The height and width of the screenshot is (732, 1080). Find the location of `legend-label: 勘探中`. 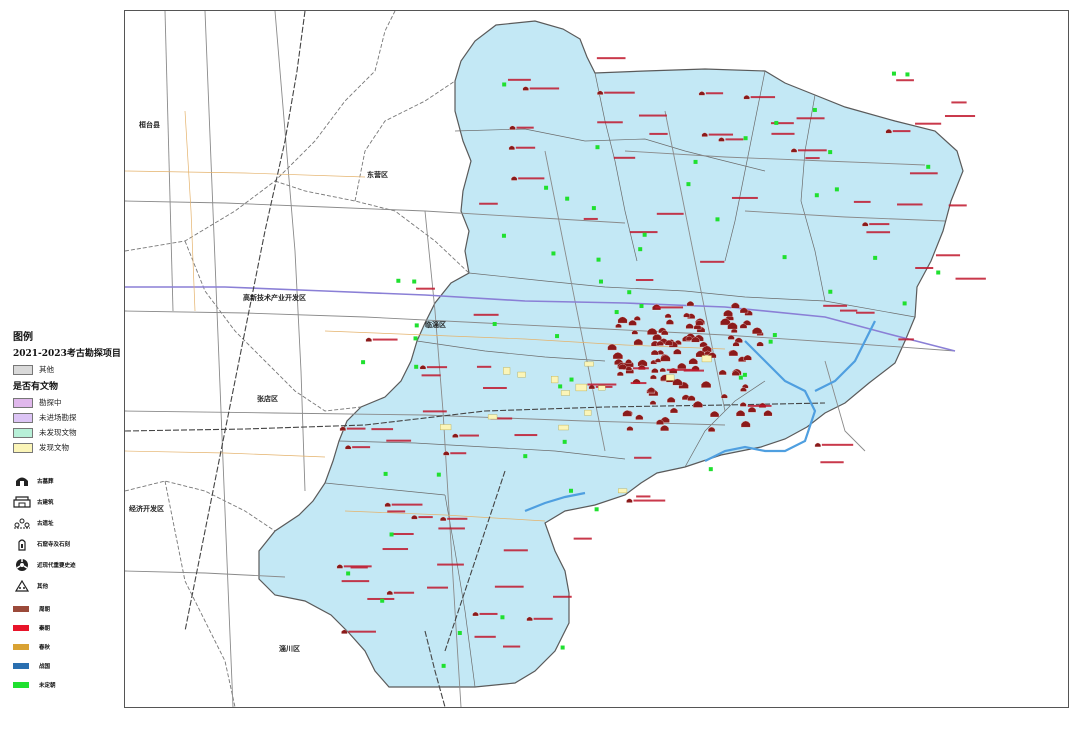

legend-label: 勘探中 is located at coordinates (50, 402).